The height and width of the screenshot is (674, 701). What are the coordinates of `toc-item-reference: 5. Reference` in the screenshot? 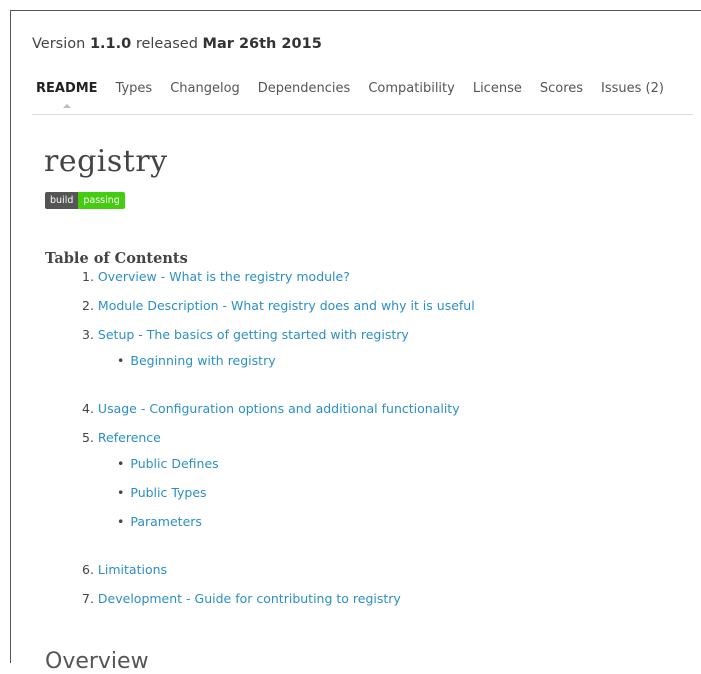 It's located at (121, 437).